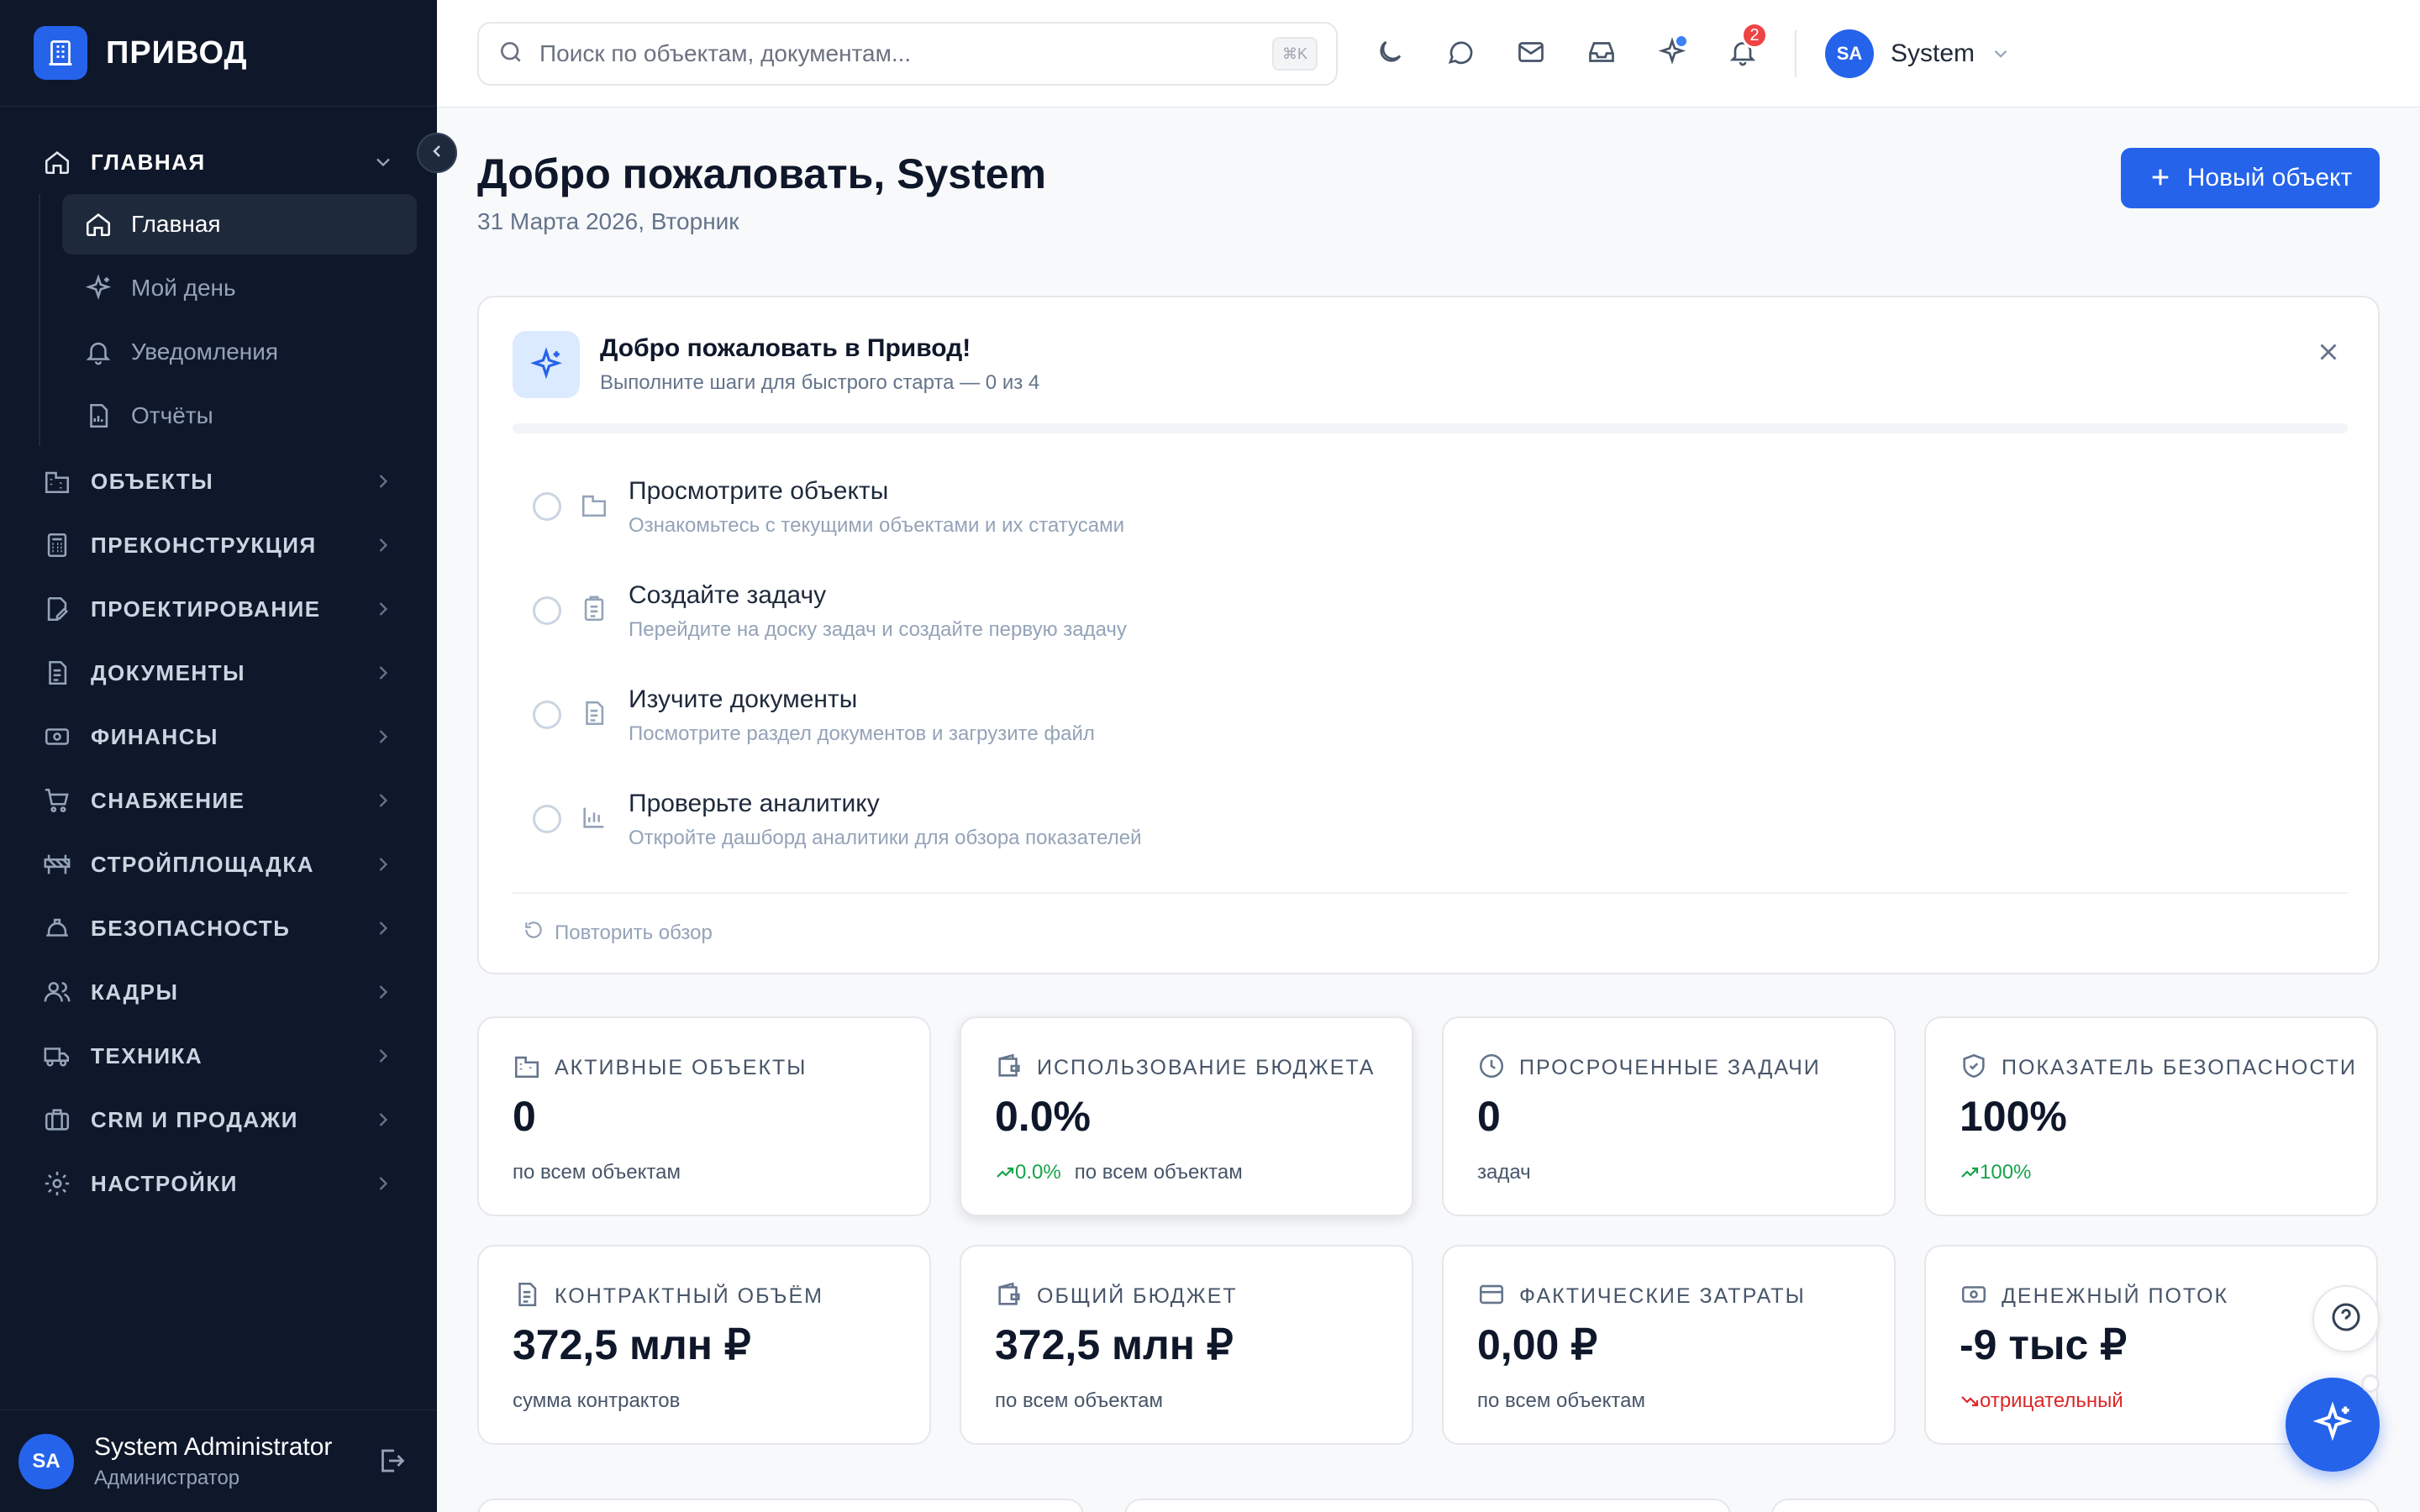  I want to click on sparkles-icon, so click(2332, 1424).